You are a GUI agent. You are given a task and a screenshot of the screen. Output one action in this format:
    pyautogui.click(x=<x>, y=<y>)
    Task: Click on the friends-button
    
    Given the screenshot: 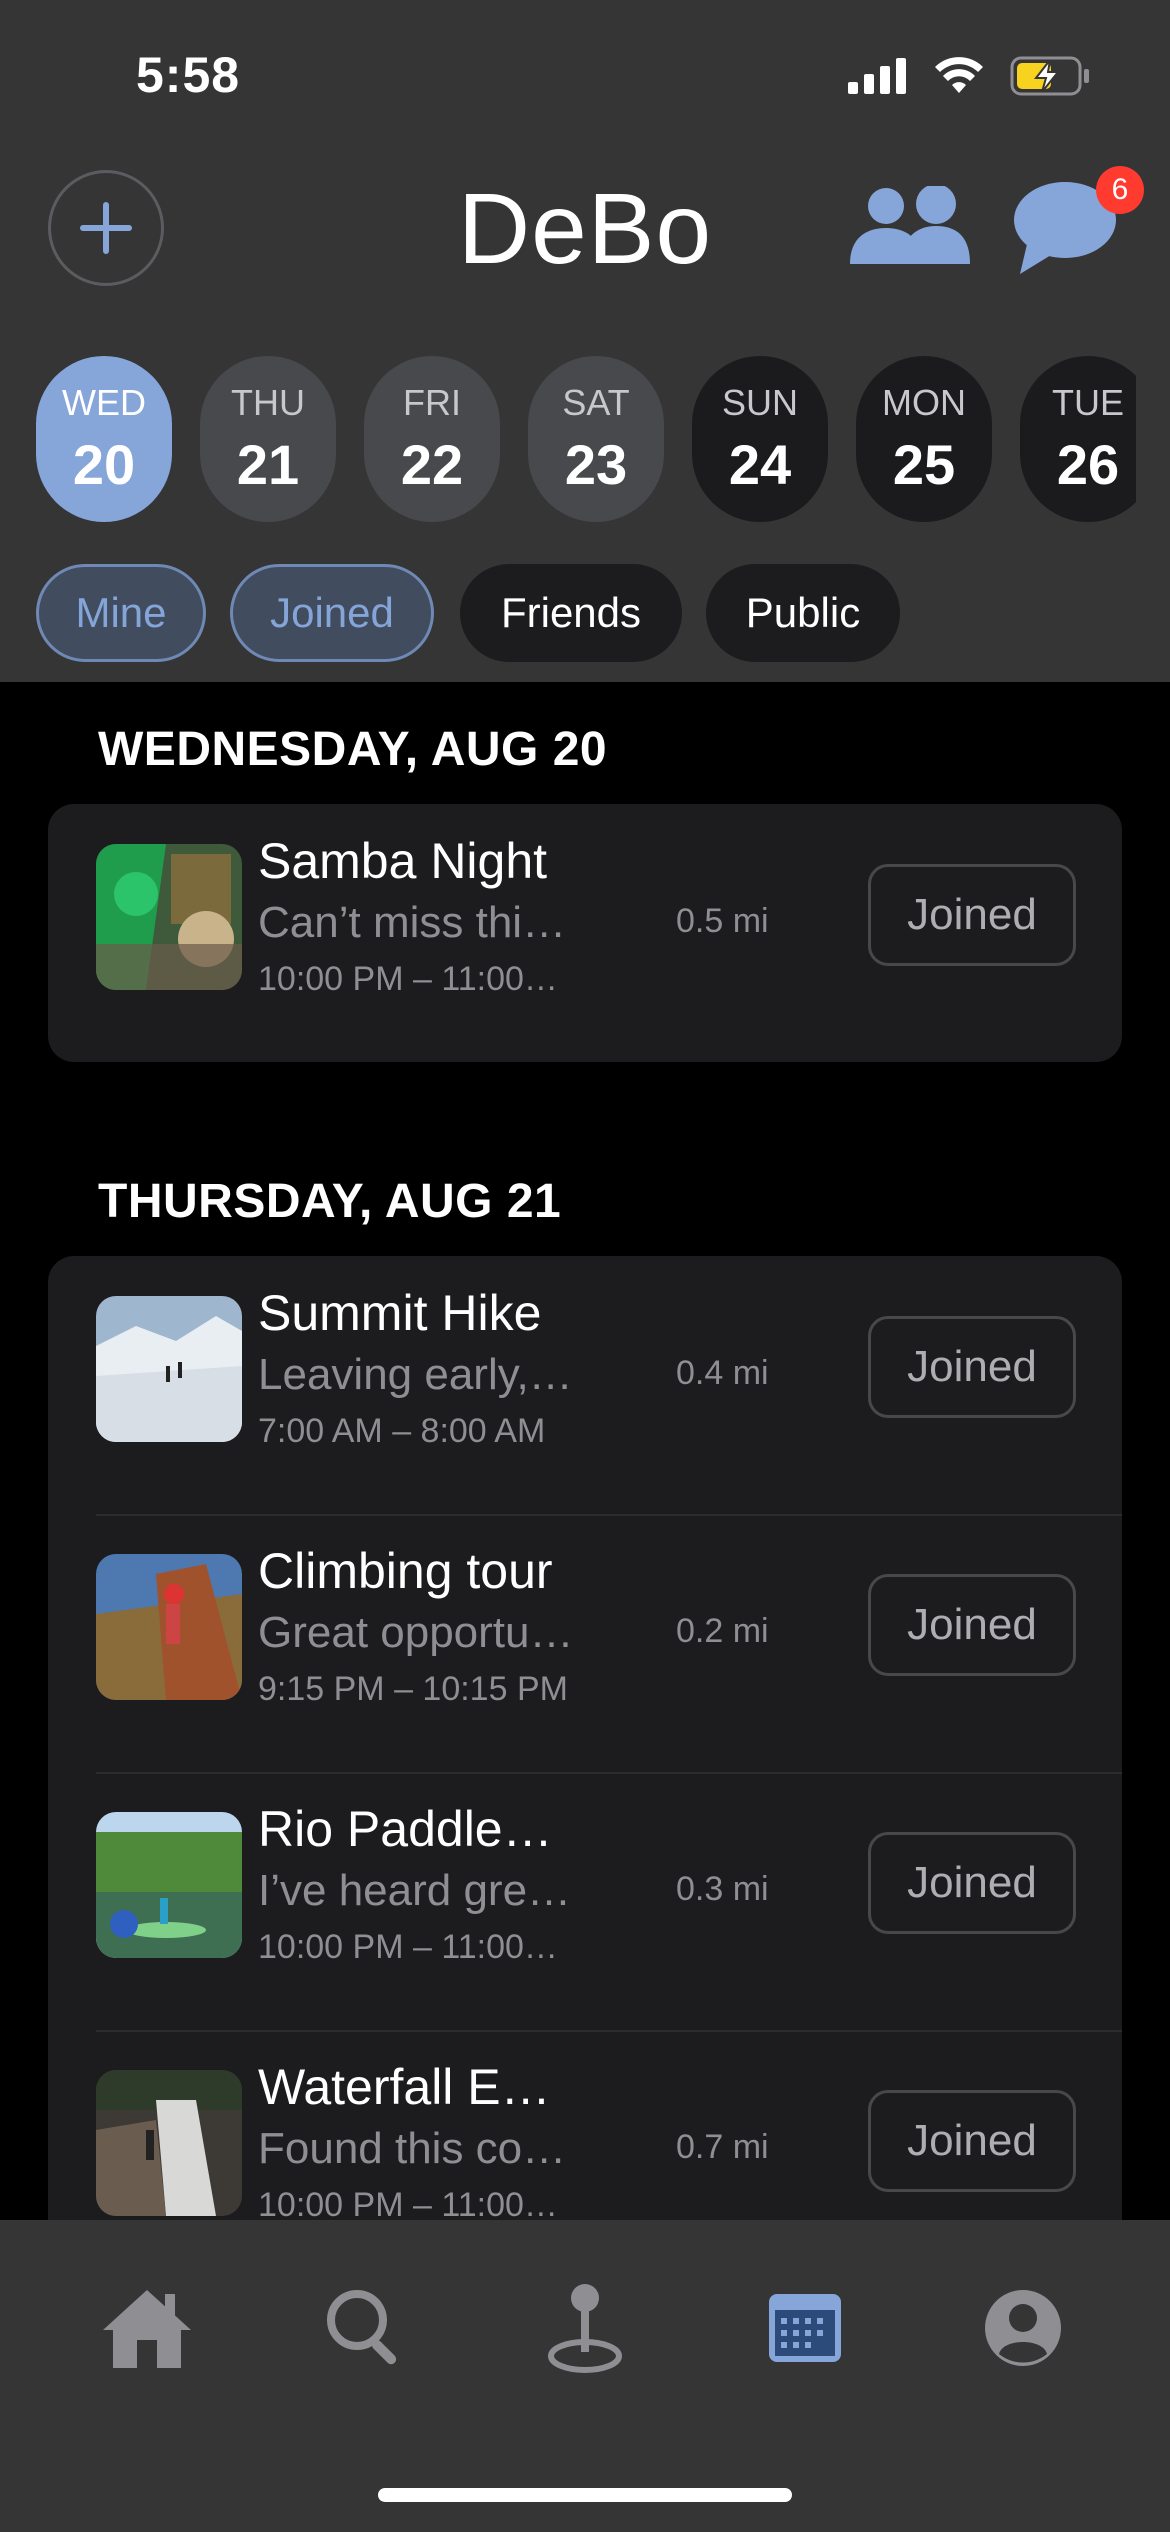 What is the action you would take?
    pyautogui.click(x=910, y=227)
    